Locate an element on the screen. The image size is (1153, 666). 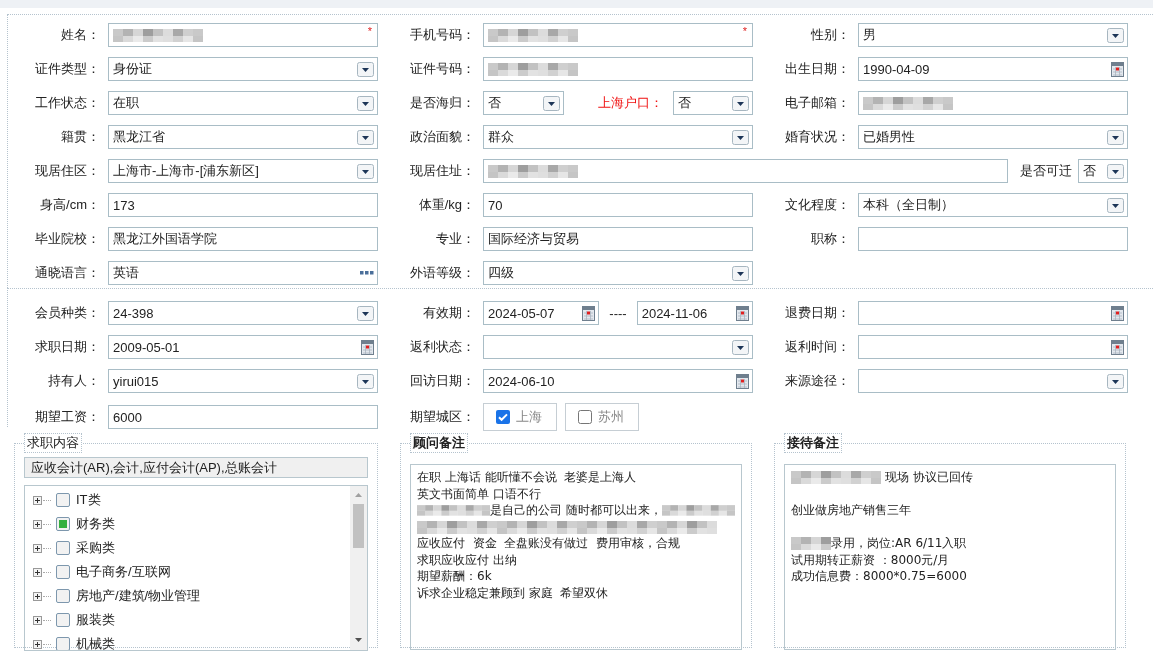
date-field: 2024-06-10 is located at coordinates (618, 381).